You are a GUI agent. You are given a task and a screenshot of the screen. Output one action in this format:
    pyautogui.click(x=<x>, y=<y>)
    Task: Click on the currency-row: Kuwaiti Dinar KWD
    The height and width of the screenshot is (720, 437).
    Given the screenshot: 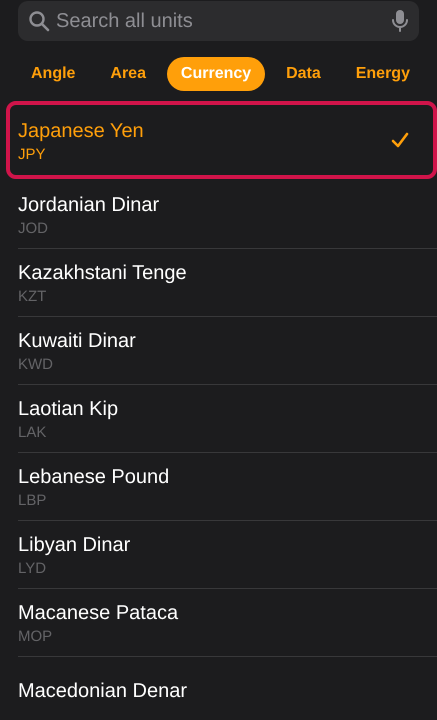 What is the action you would take?
    pyautogui.click(x=227, y=351)
    